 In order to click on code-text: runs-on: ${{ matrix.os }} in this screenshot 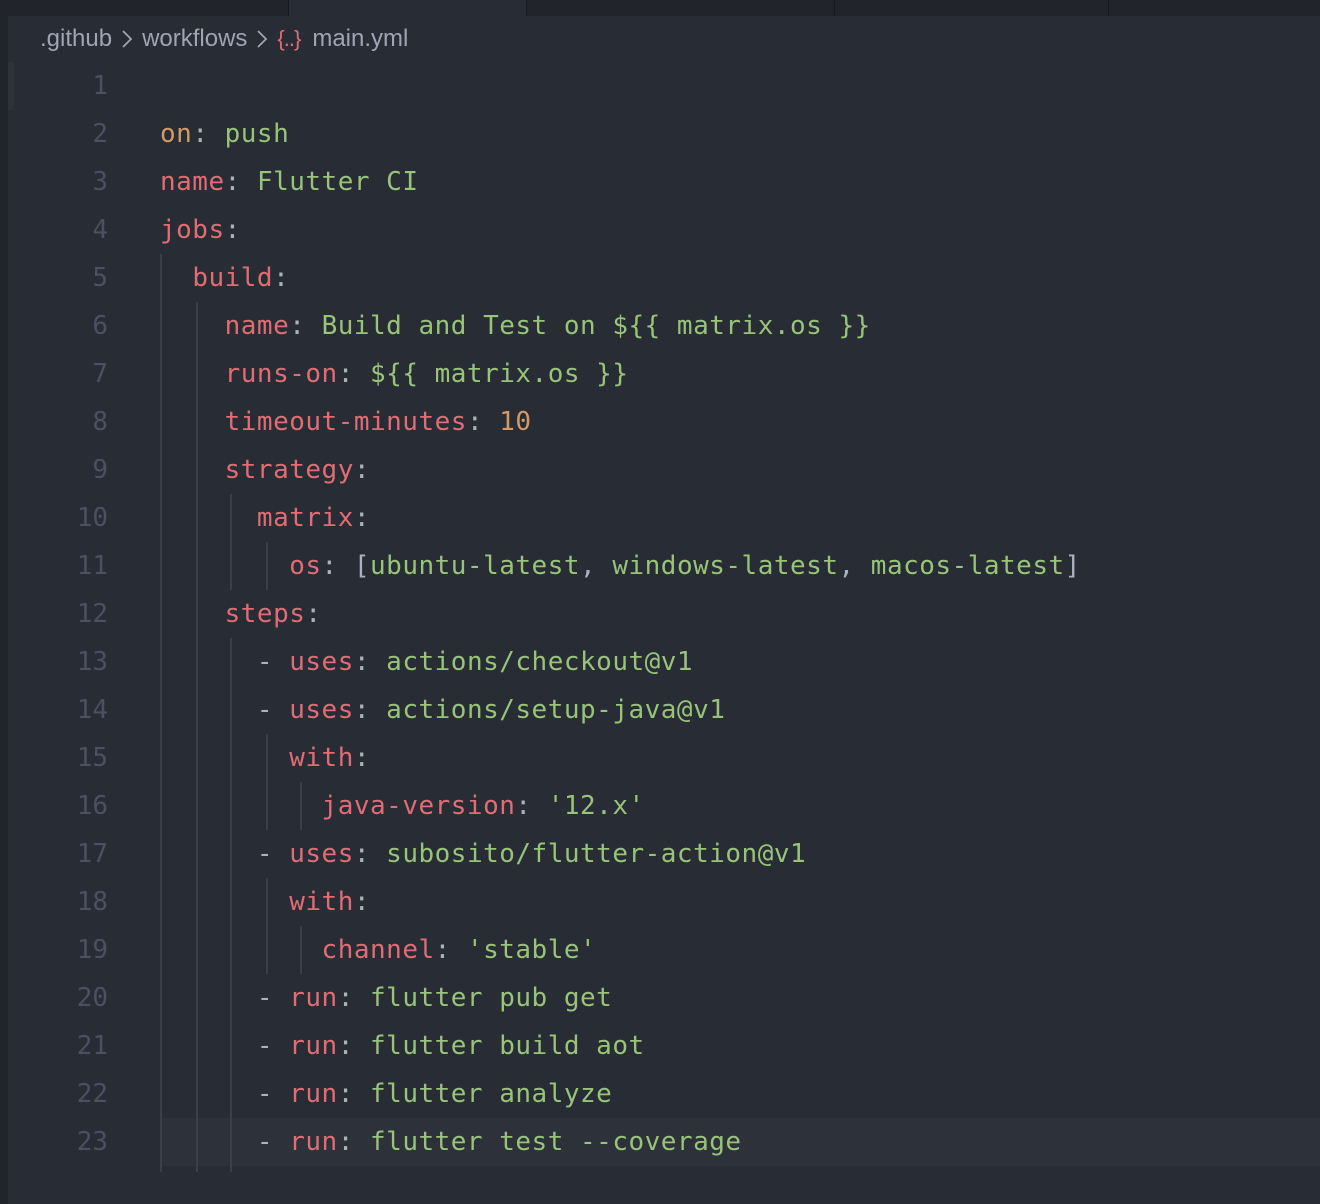, I will do `click(394, 374)`.